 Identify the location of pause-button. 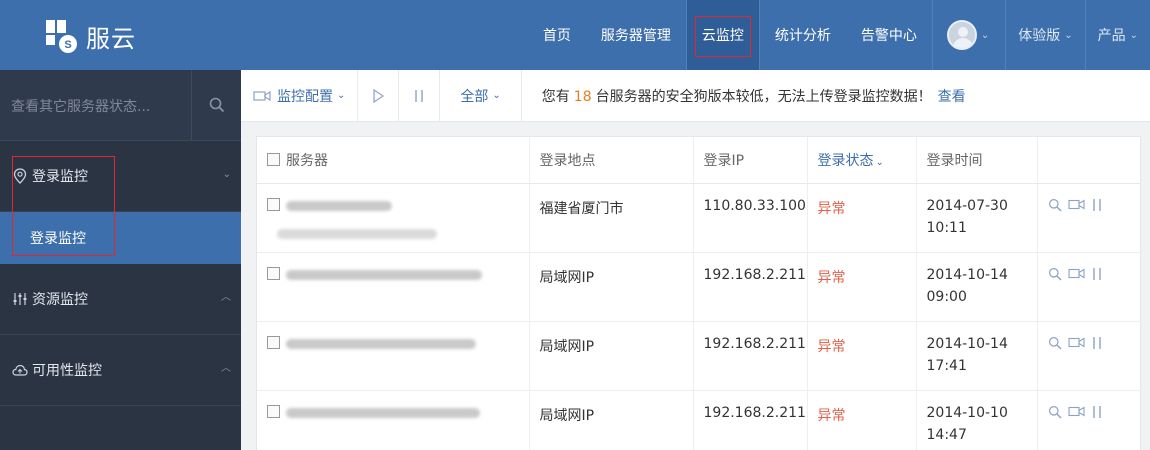
(420, 95).